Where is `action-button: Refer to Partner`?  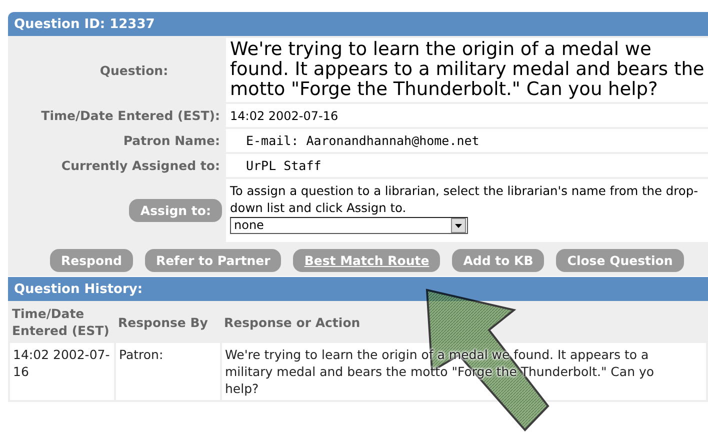 action-button: Refer to Partner is located at coordinates (213, 260).